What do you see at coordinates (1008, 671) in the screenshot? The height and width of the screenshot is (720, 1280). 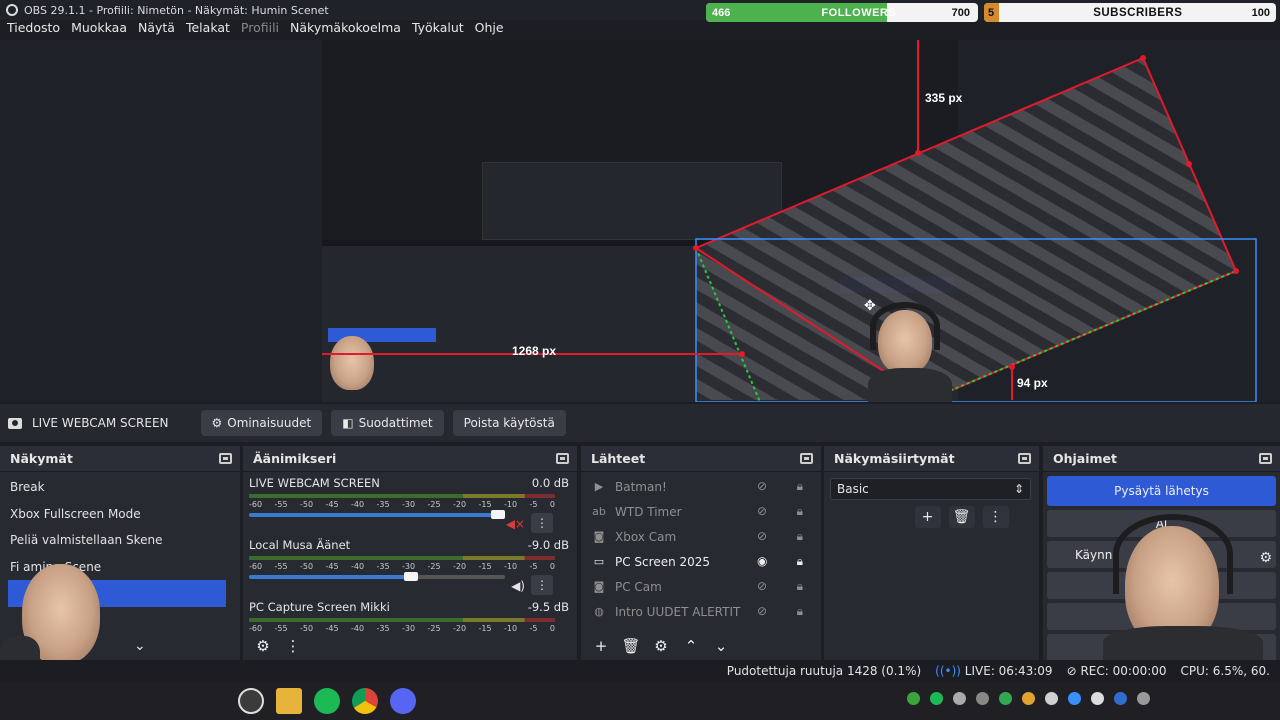 I see `live-time: LIVE: 06:43:09` at bounding box center [1008, 671].